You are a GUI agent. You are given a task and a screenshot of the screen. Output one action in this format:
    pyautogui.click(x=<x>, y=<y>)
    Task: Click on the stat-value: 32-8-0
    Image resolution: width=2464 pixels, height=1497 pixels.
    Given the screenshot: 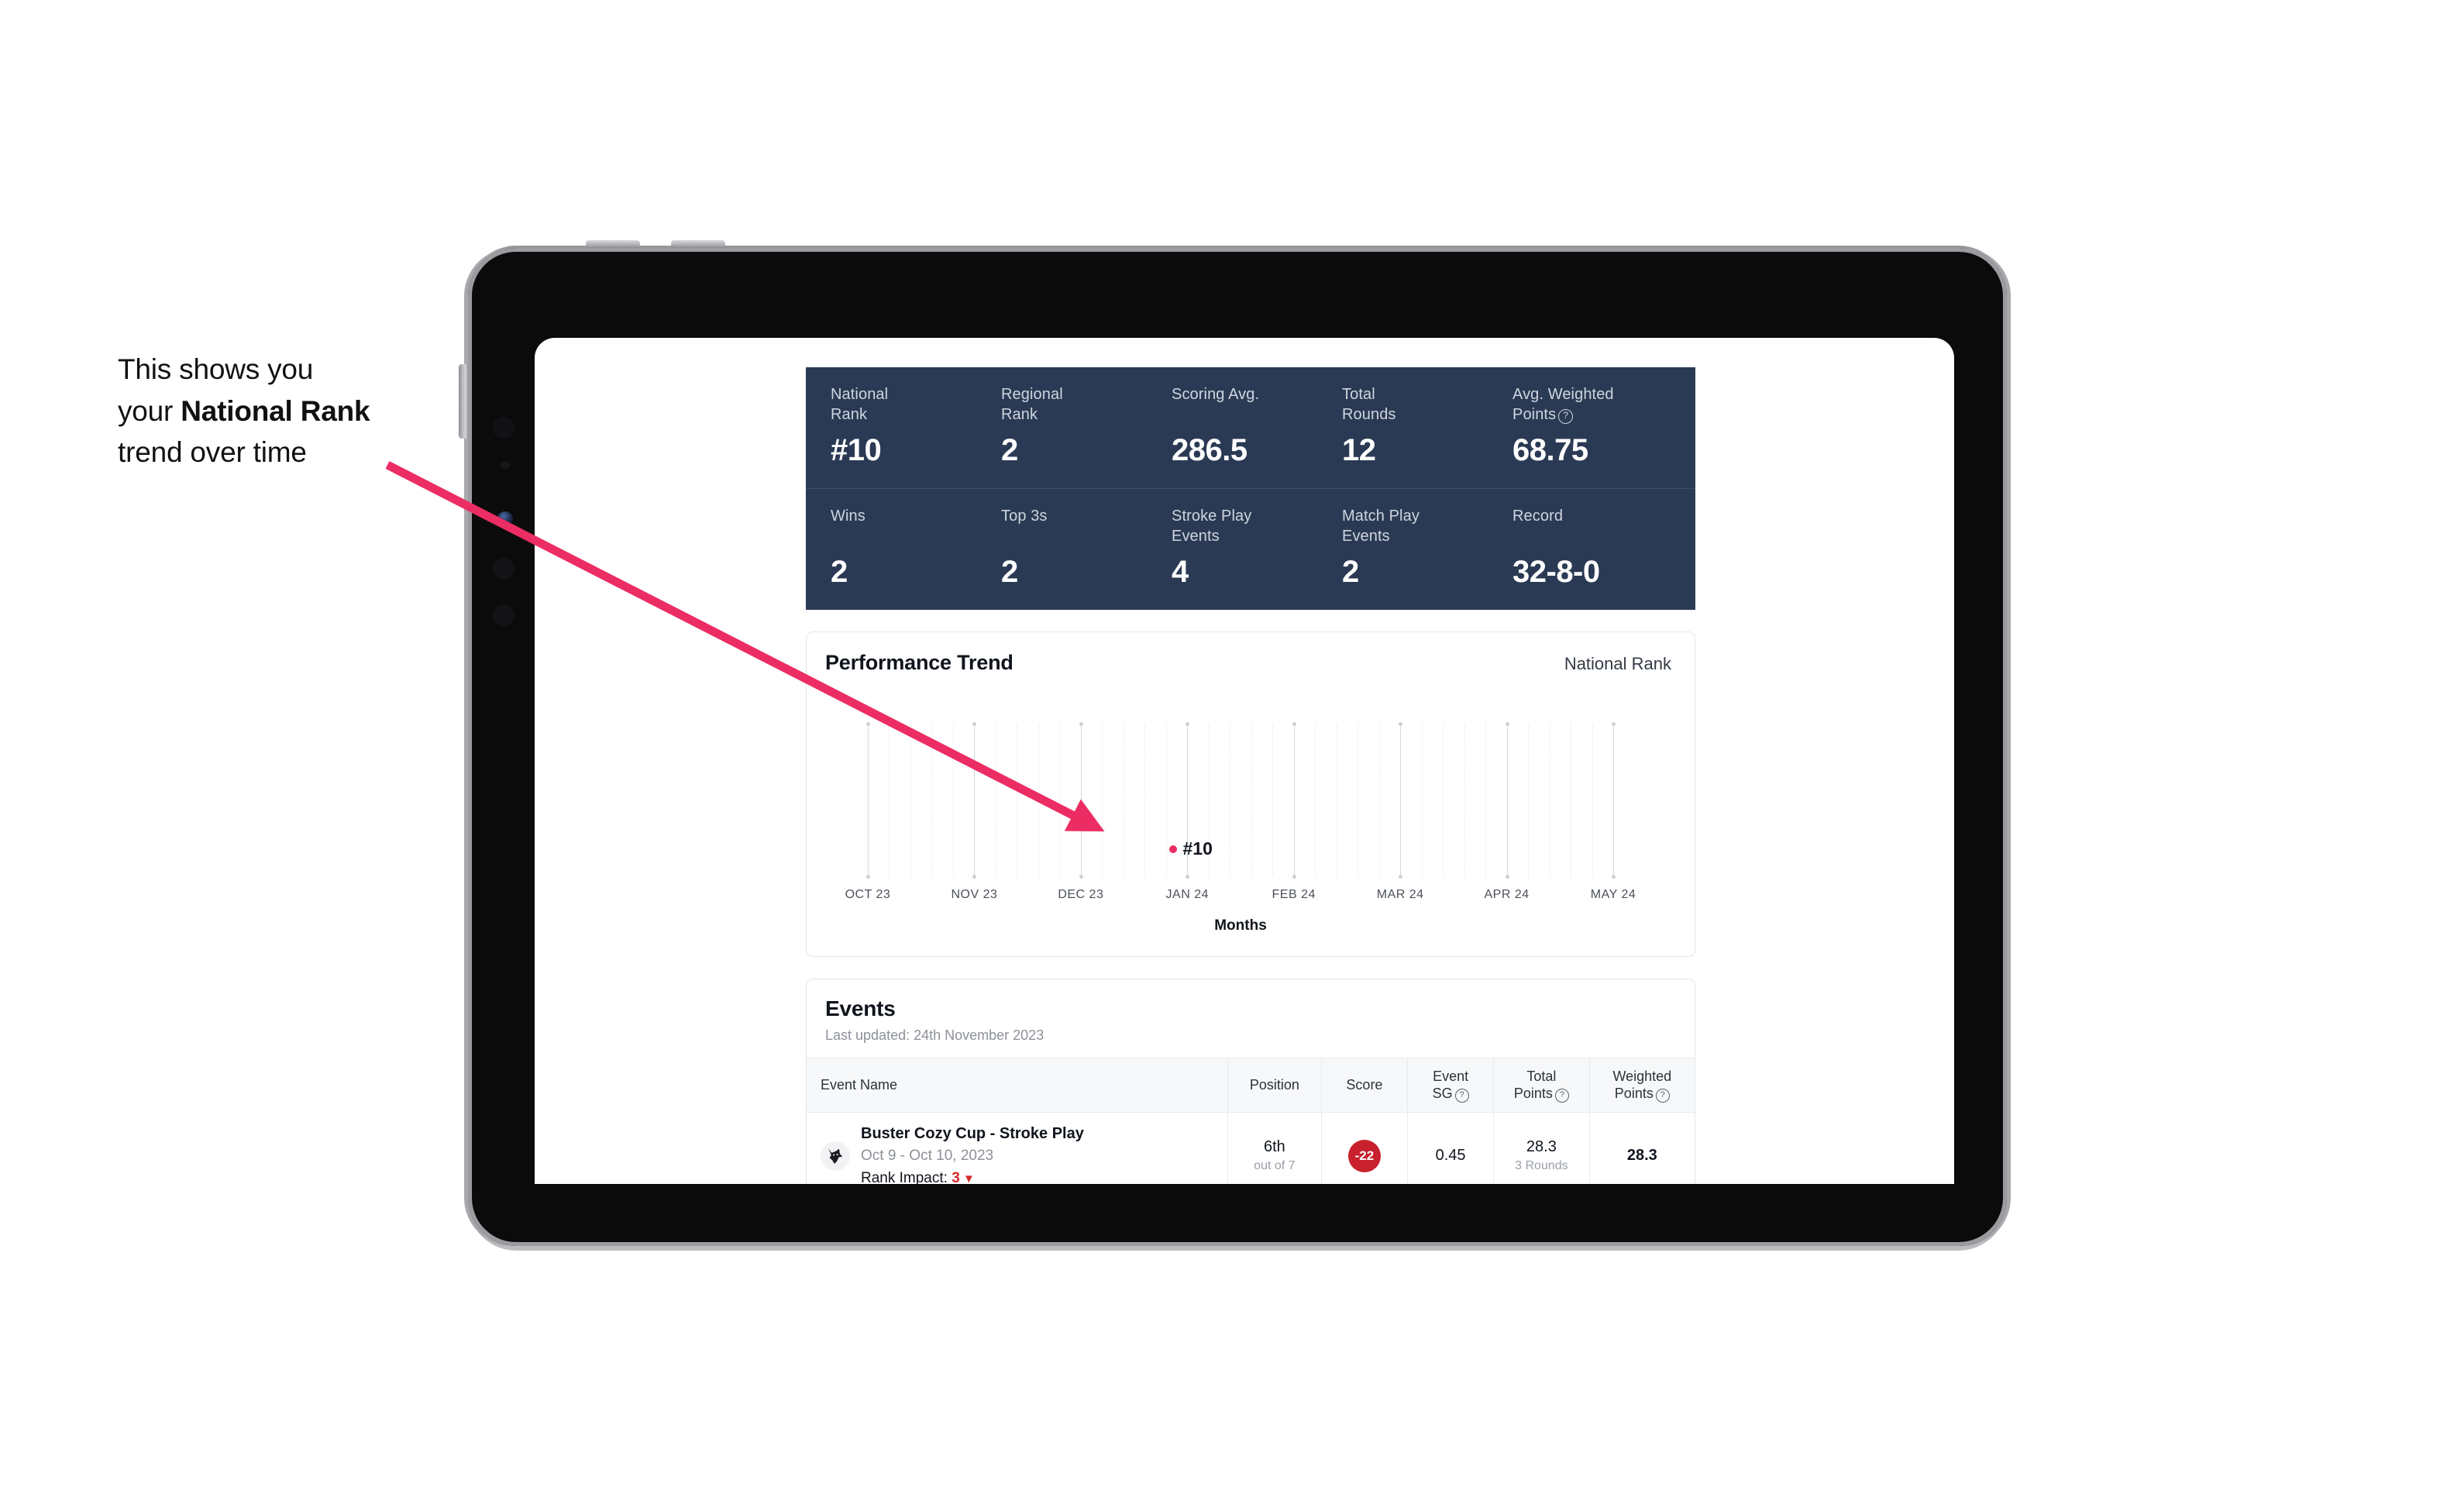 What is the action you would take?
    pyautogui.click(x=1556, y=571)
    